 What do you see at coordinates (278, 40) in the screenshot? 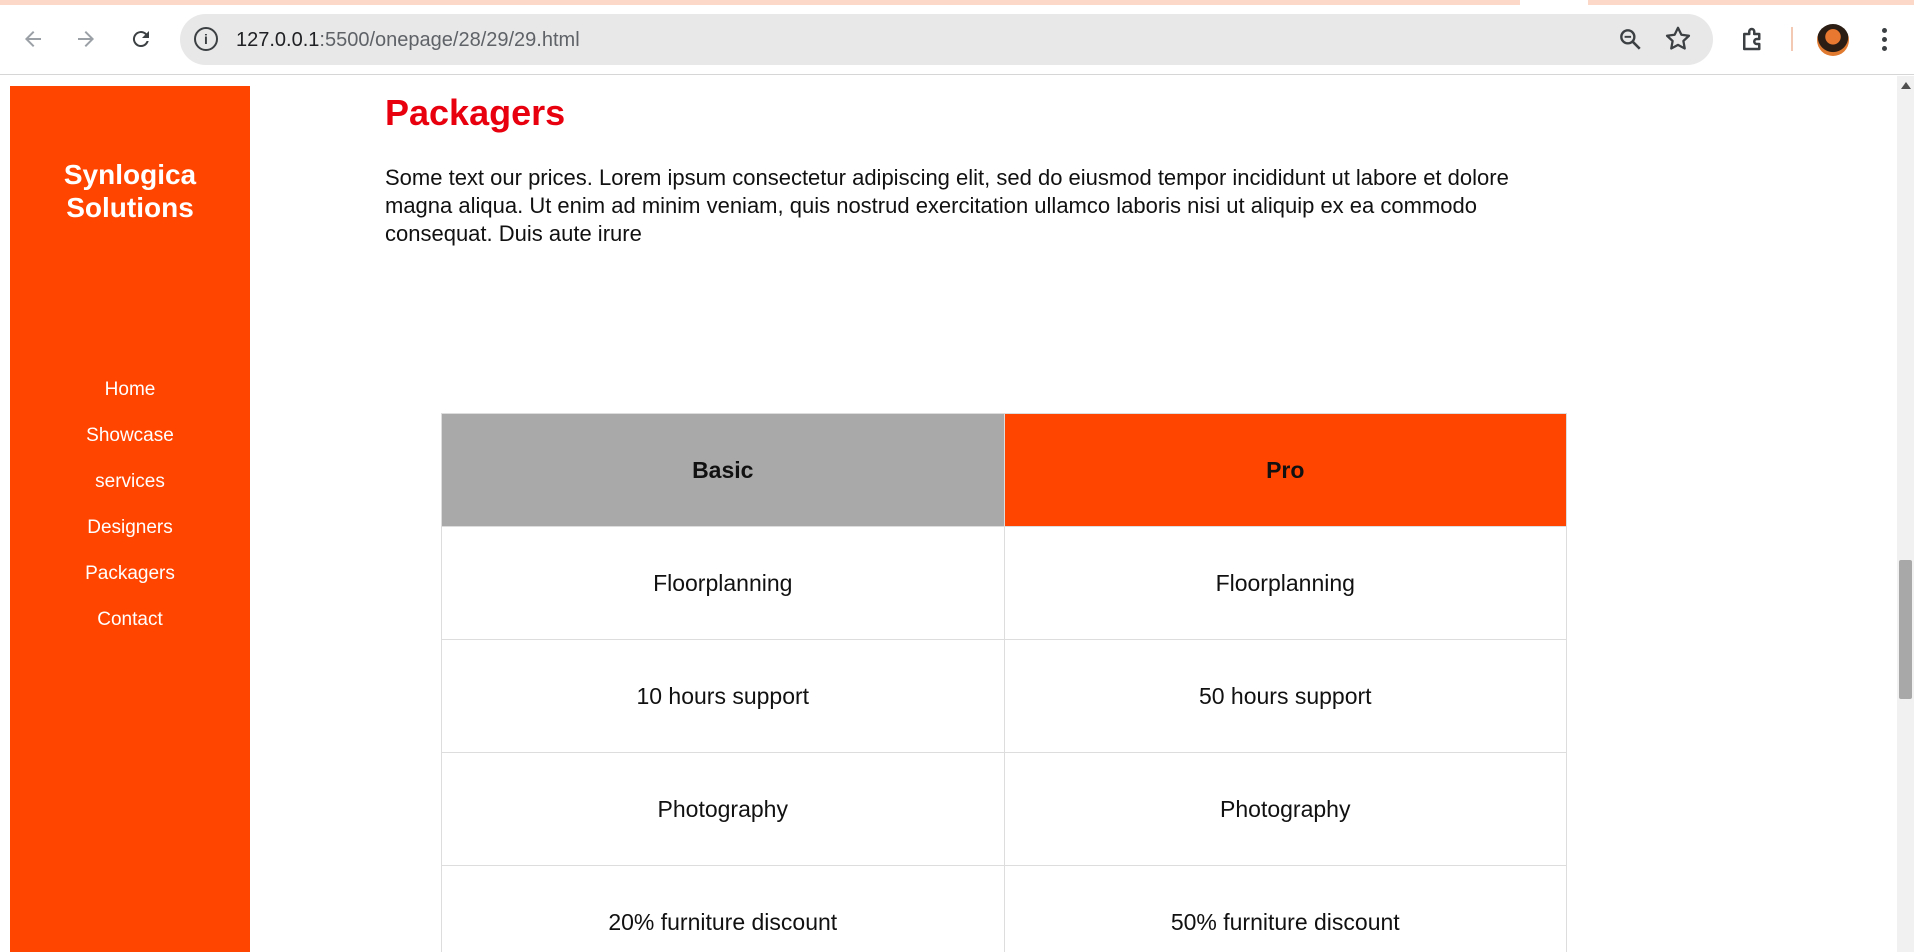
I see `url-host: 127.0.0.1` at bounding box center [278, 40].